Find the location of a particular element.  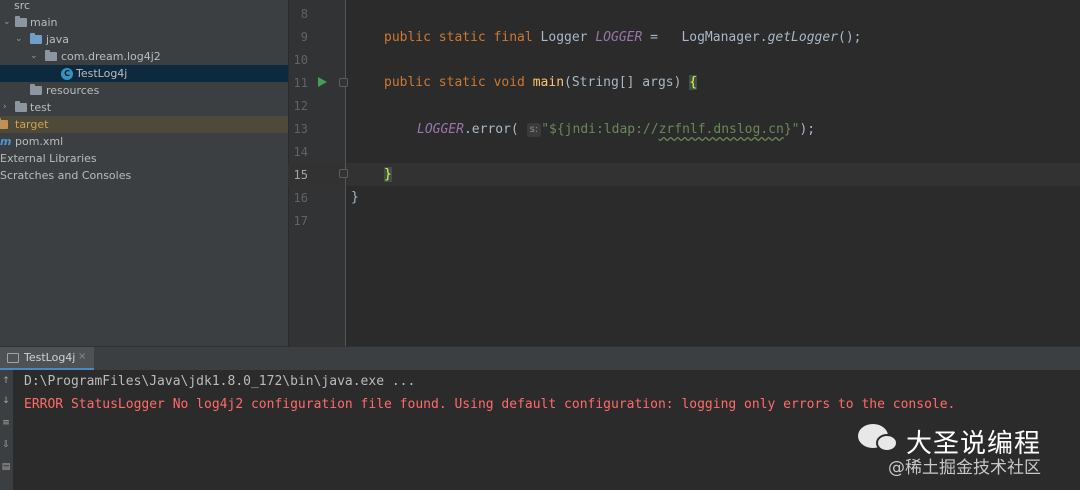

code-tail: (); is located at coordinates (850, 37).